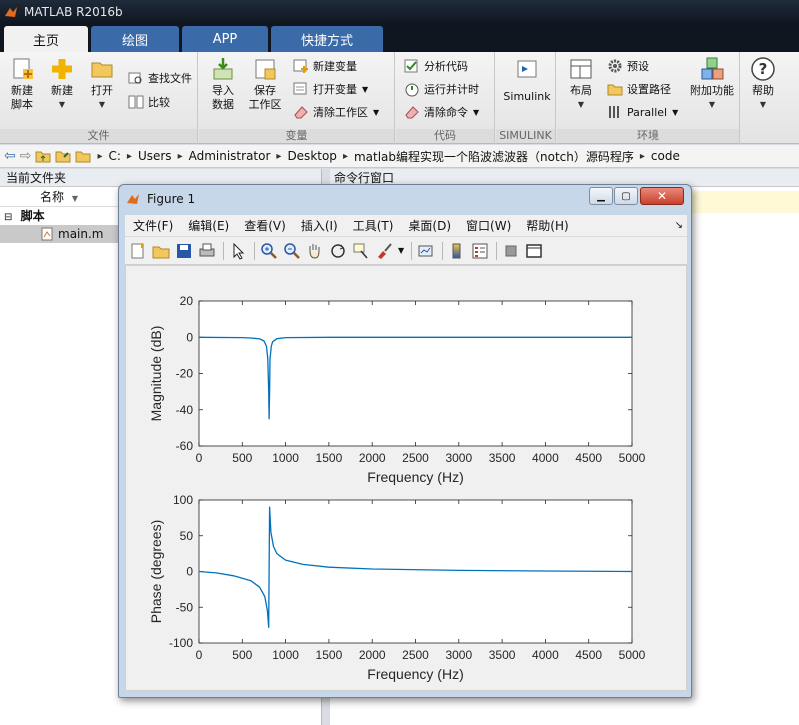  I want to click on dock-arrow-icon: ↘, so click(679, 225).